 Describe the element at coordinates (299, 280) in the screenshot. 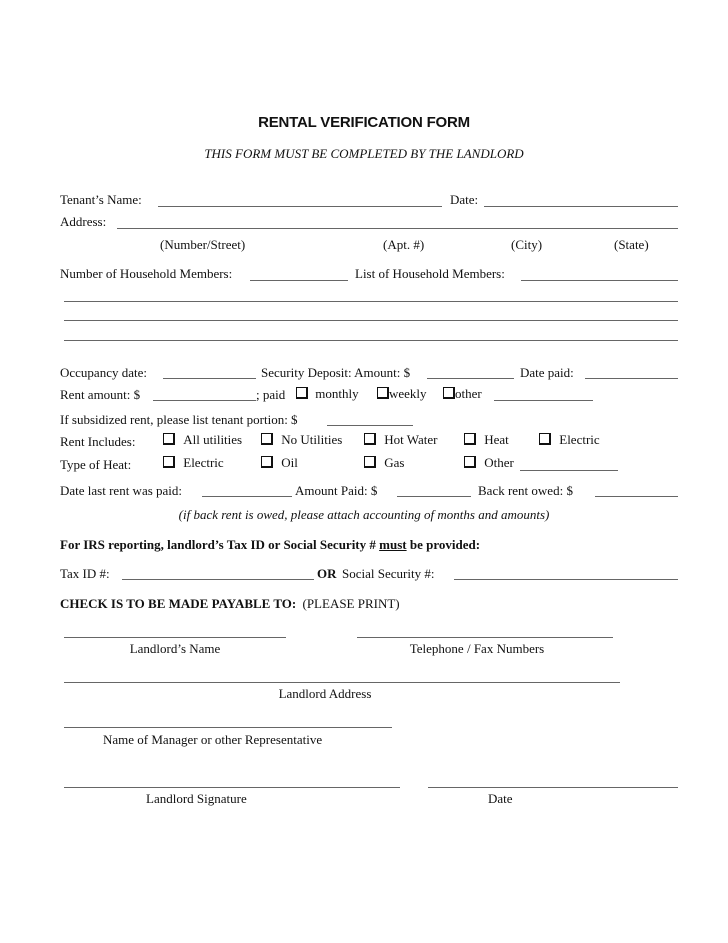

I see `household-count-field` at that location.